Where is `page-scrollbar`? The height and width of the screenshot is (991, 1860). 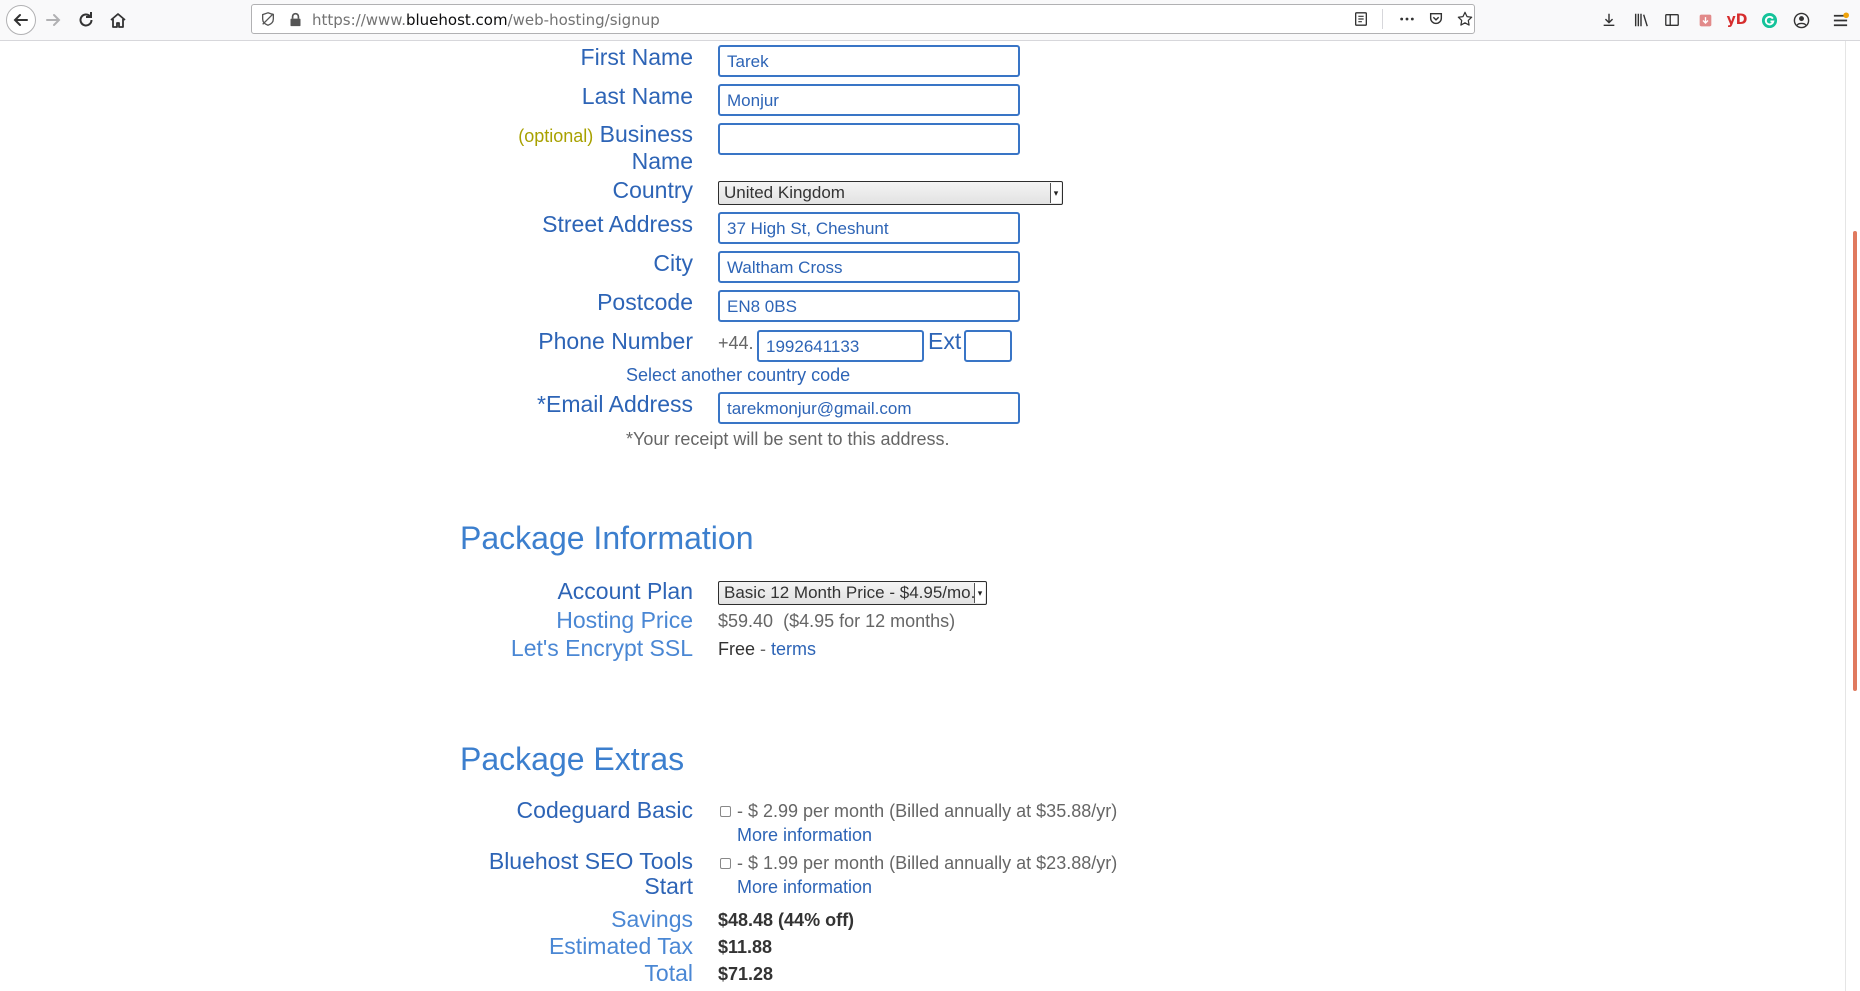 page-scrollbar is located at coordinates (1852, 516).